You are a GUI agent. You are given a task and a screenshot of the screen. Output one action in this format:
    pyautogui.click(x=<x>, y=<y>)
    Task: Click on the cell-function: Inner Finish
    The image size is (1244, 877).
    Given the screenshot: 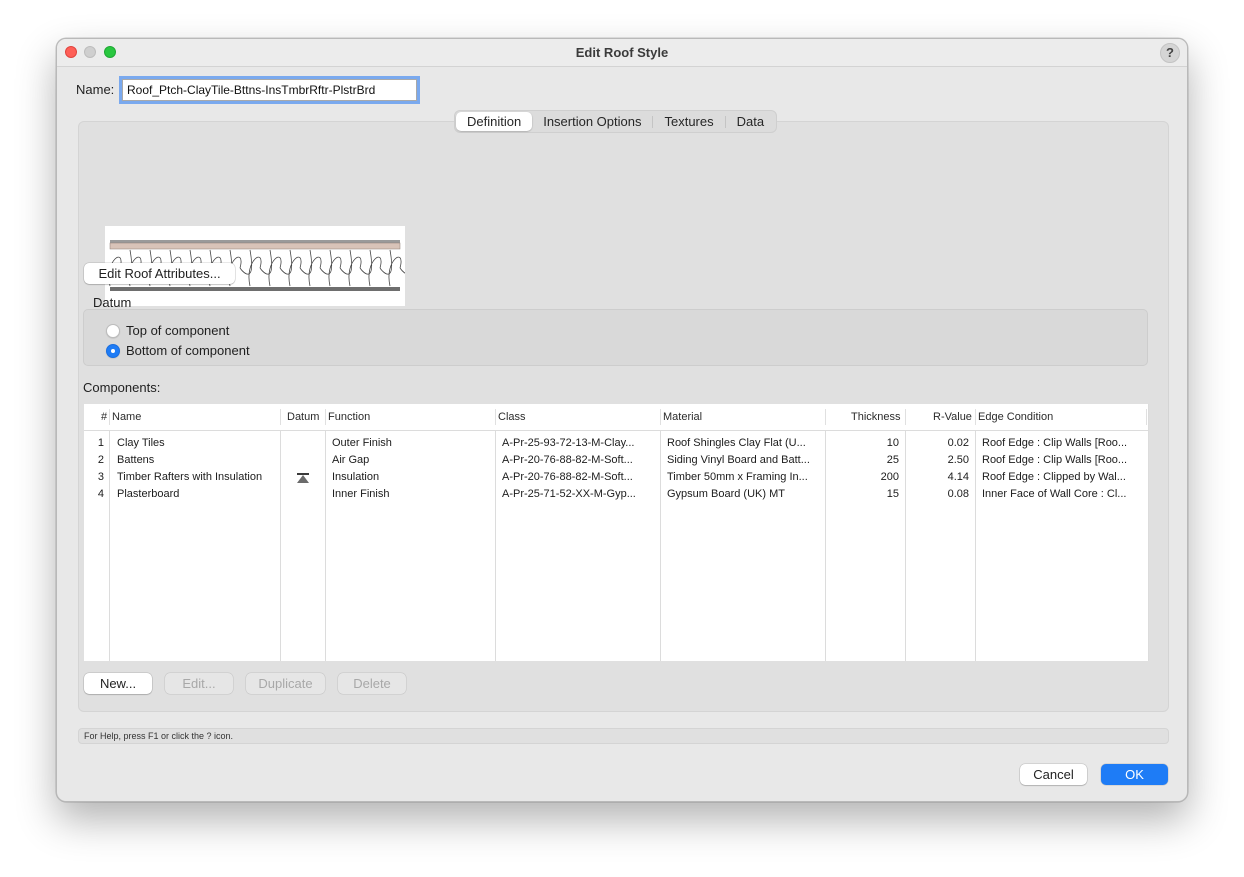 What is the action you would take?
    pyautogui.click(x=361, y=494)
    